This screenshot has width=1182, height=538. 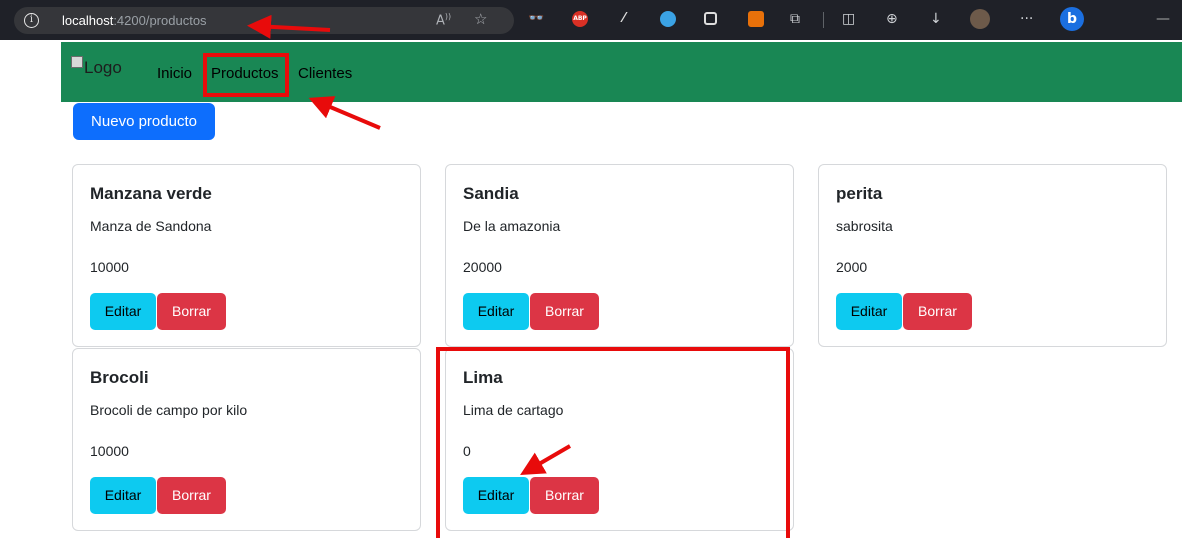 What do you see at coordinates (546, 460) in the screenshot?
I see `edit-arrow` at bounding box center [546, 460].